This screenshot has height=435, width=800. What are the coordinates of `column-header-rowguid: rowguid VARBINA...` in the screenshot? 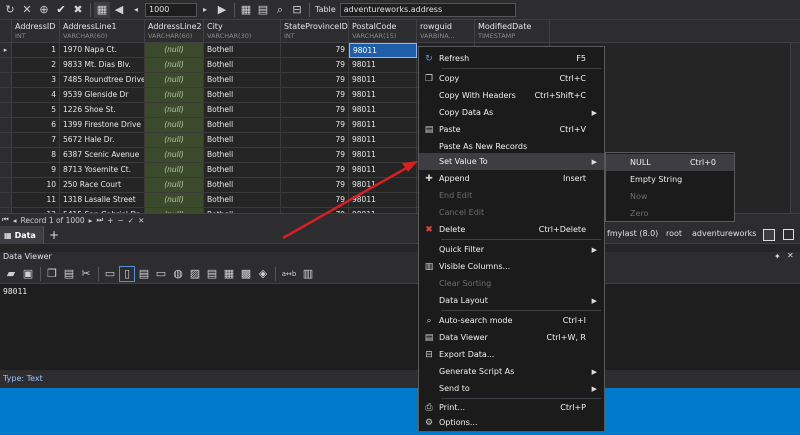 It's located at (446, 31).